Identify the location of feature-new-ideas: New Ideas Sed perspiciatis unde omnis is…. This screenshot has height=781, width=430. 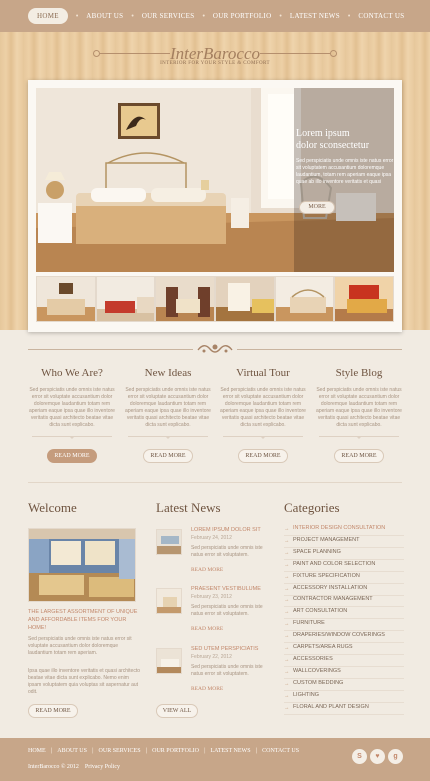
(168, 403).